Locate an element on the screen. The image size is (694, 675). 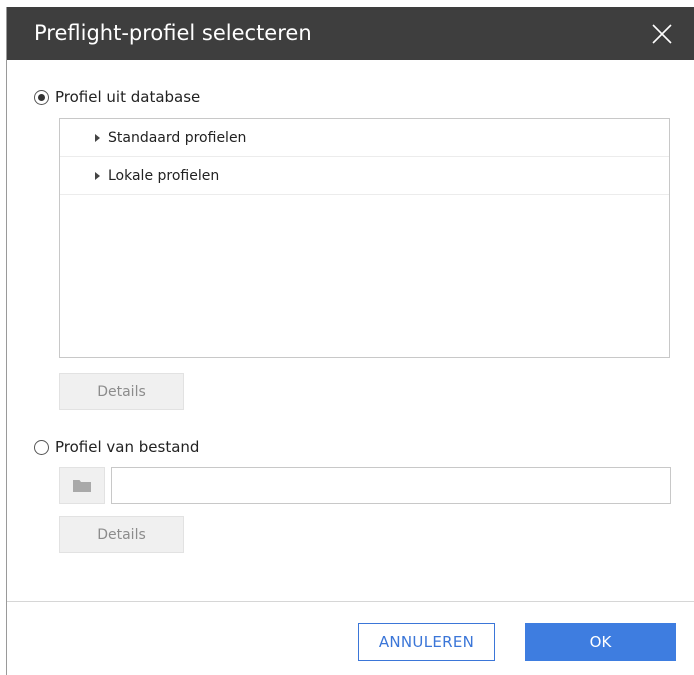
tree-item-local-profiles: Lokale profielen is located at coordinates (364, 176).